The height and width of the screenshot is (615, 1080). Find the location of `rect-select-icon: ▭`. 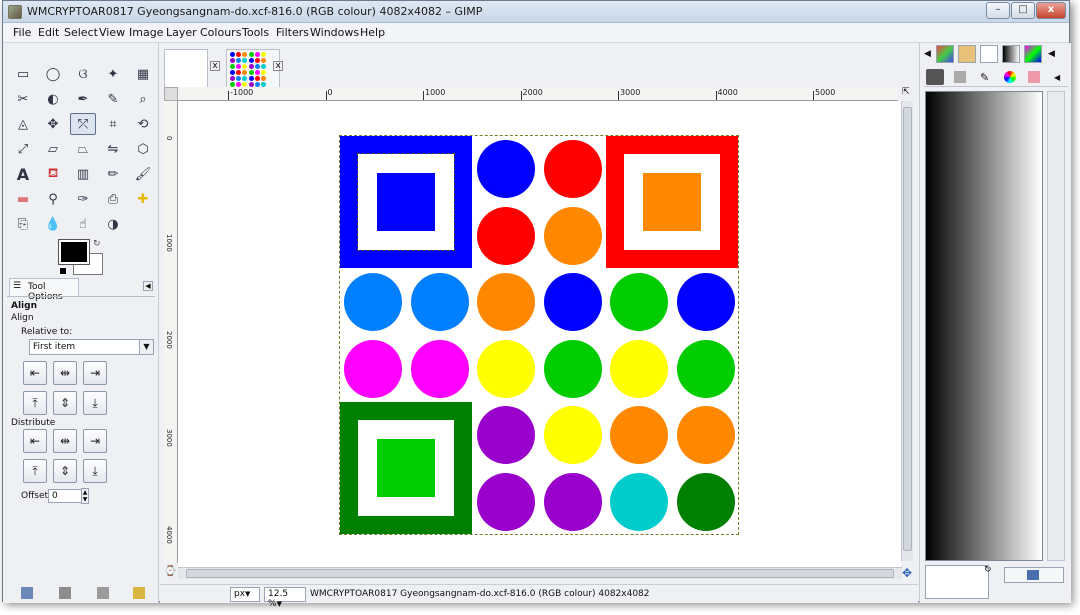

rect-select-icon: ▭ is located at coordinates (23, 74).